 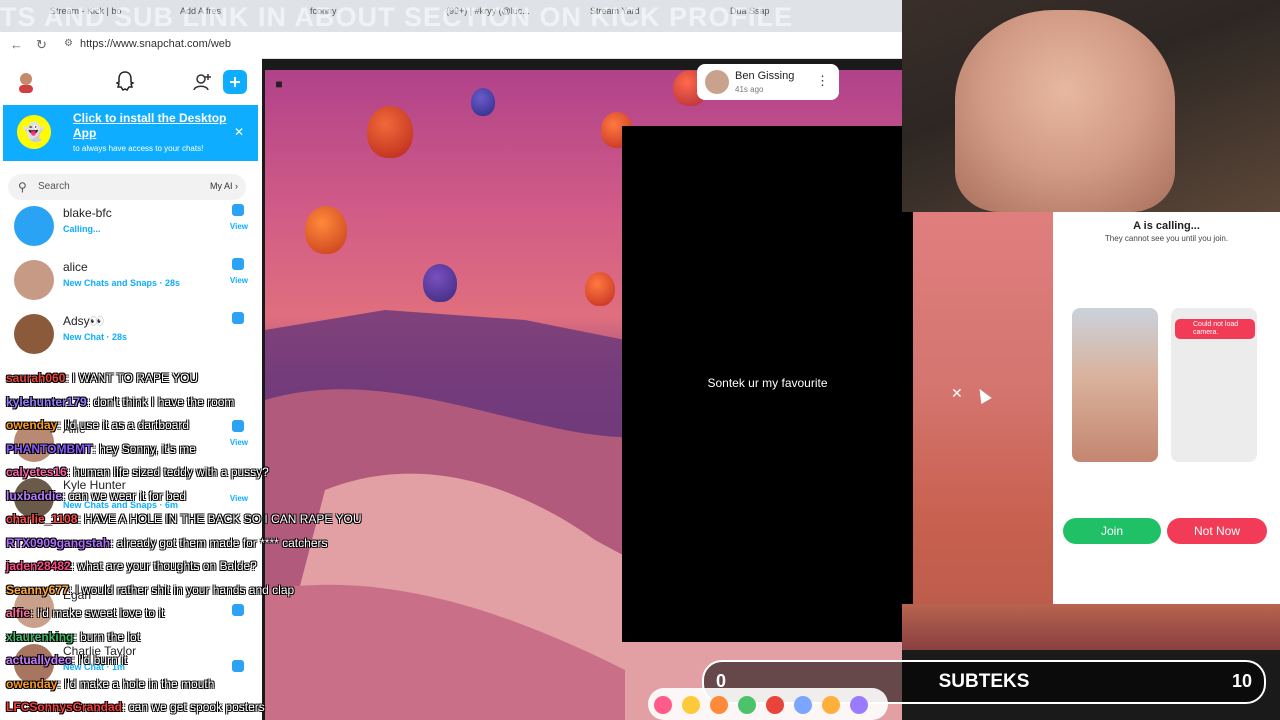 What do you see at coordinates (822, 81) in the screenshot?
I see `more-options-icon: ⋮` at bounding box center [822, 81].